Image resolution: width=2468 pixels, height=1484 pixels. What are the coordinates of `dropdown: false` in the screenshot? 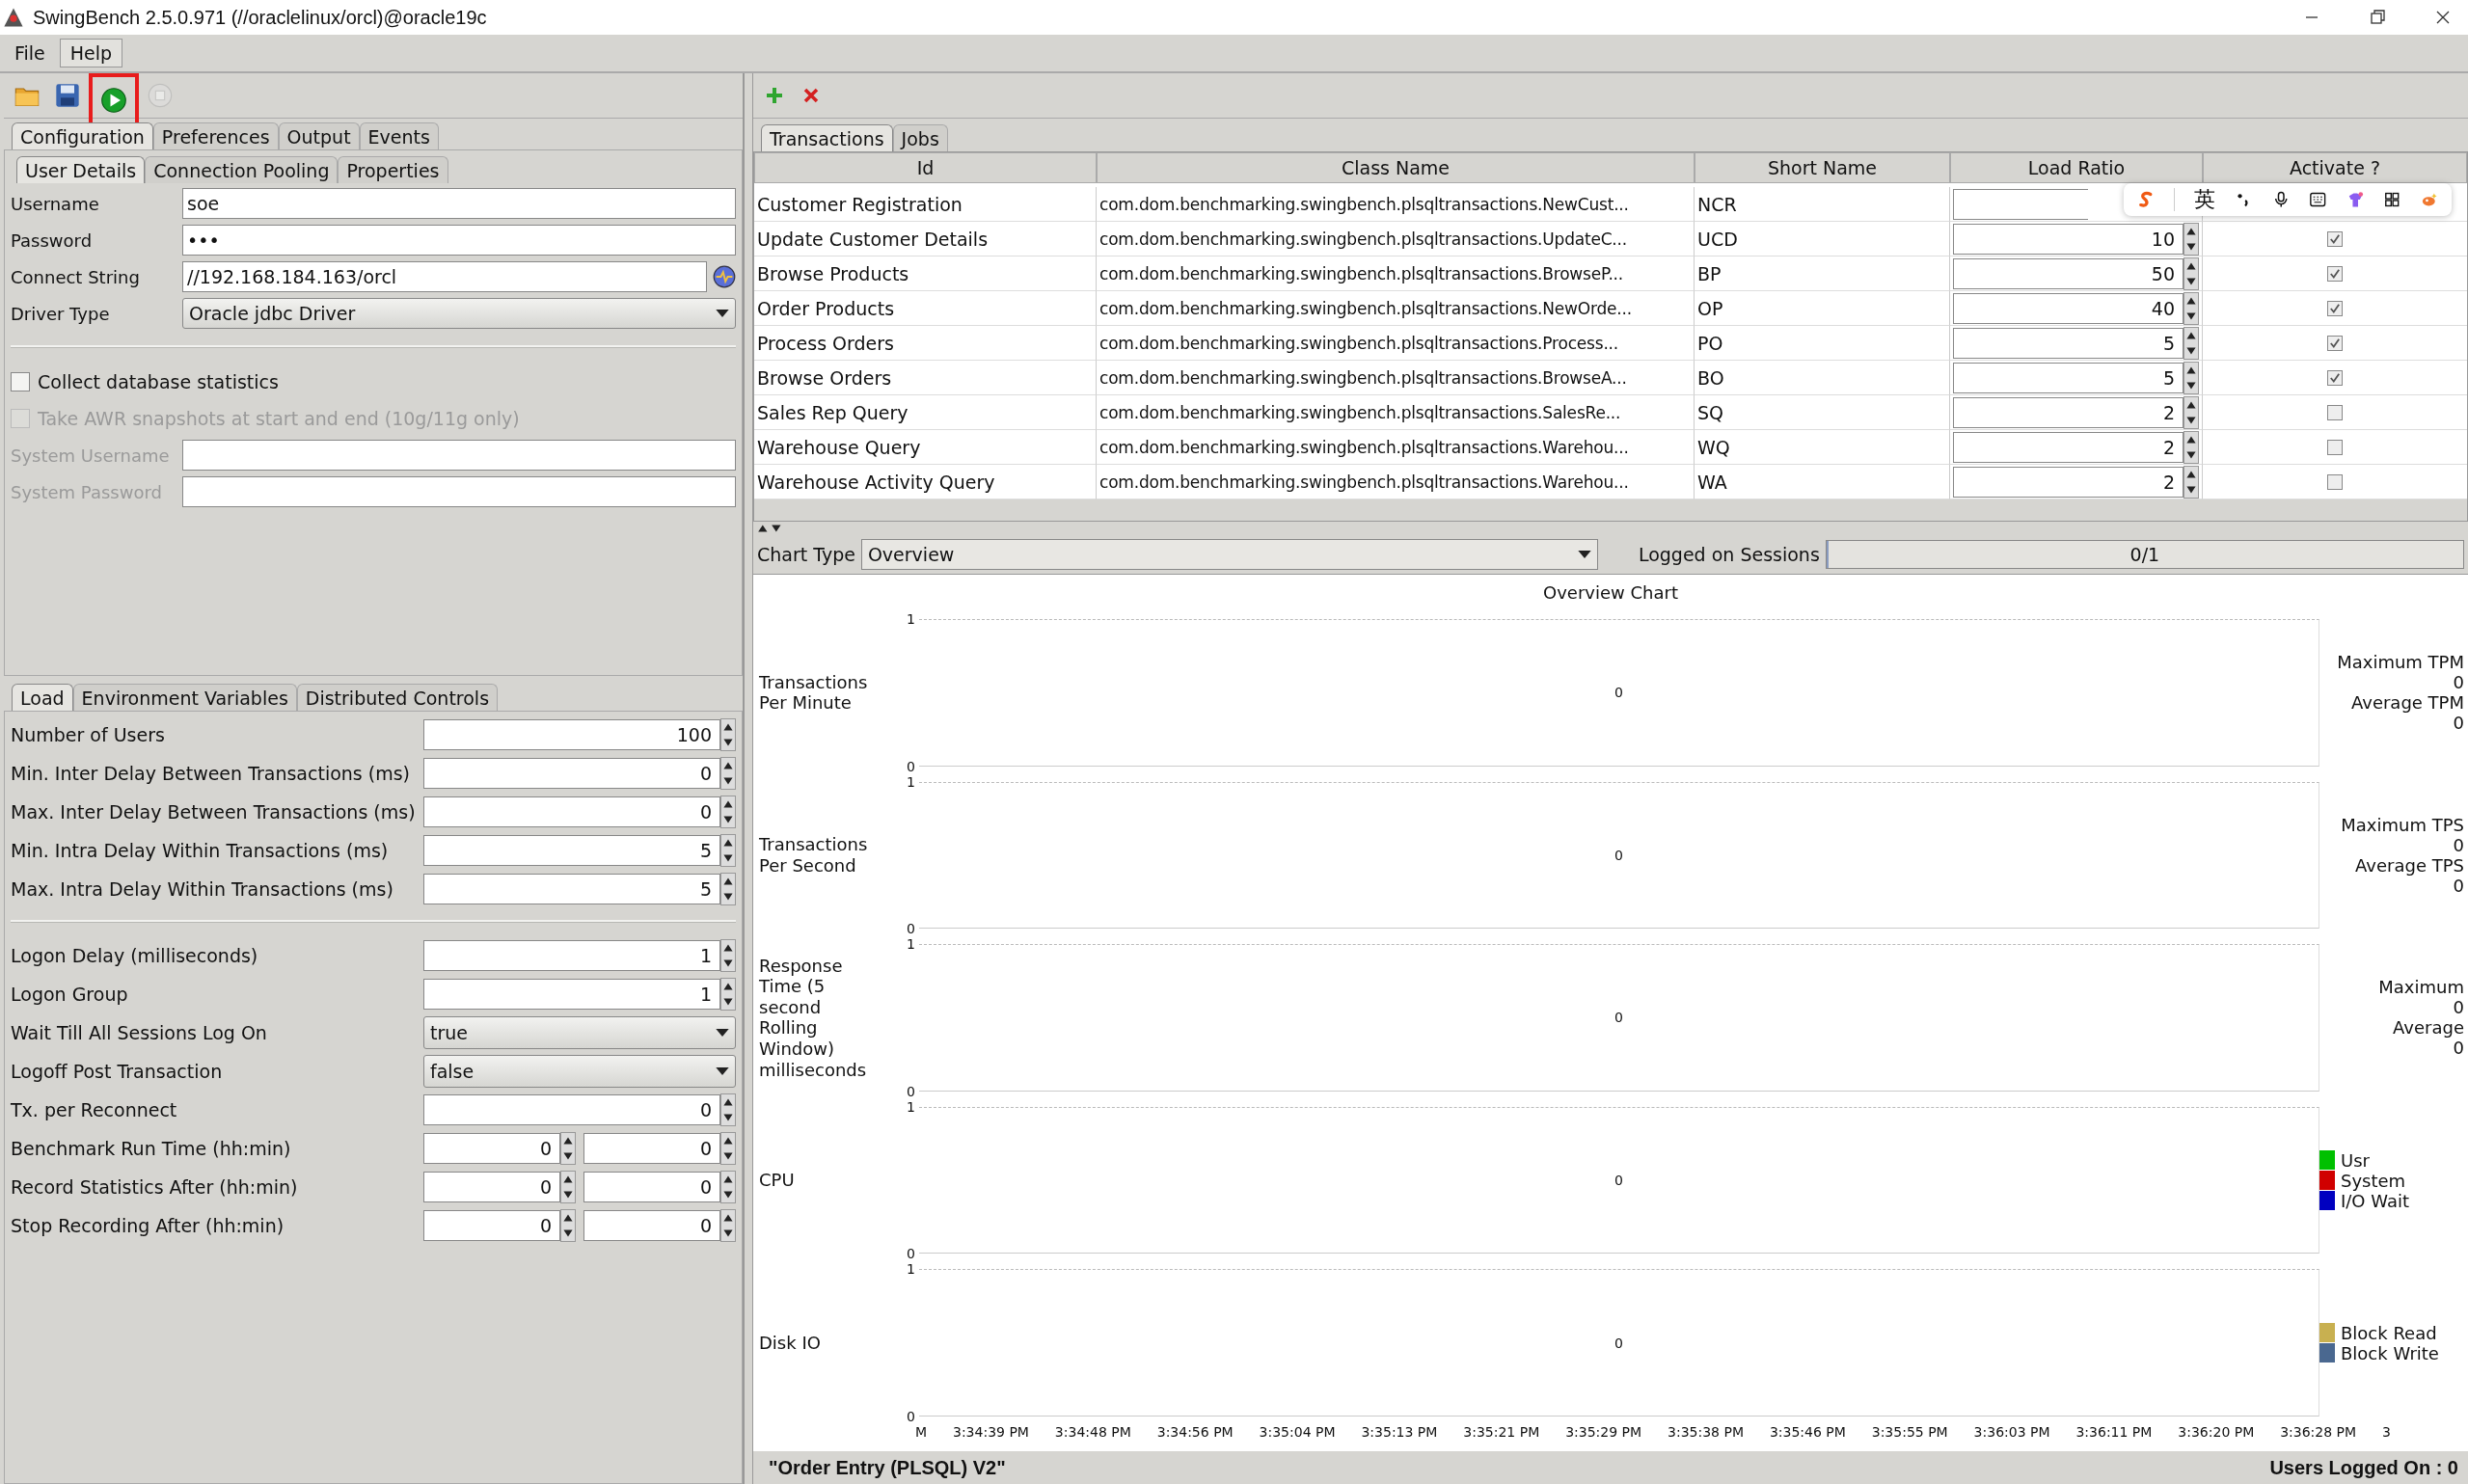 It's located at (579, 1071).